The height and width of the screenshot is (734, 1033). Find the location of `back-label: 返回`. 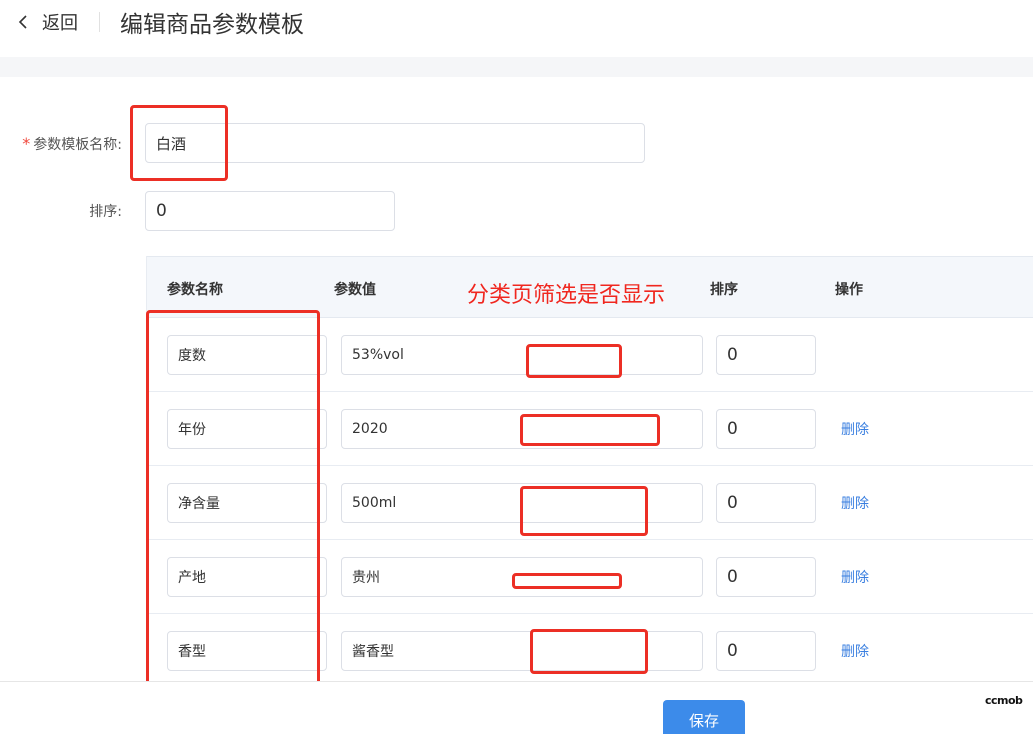

back-label: 返回 is located at coordinates (60, 23).